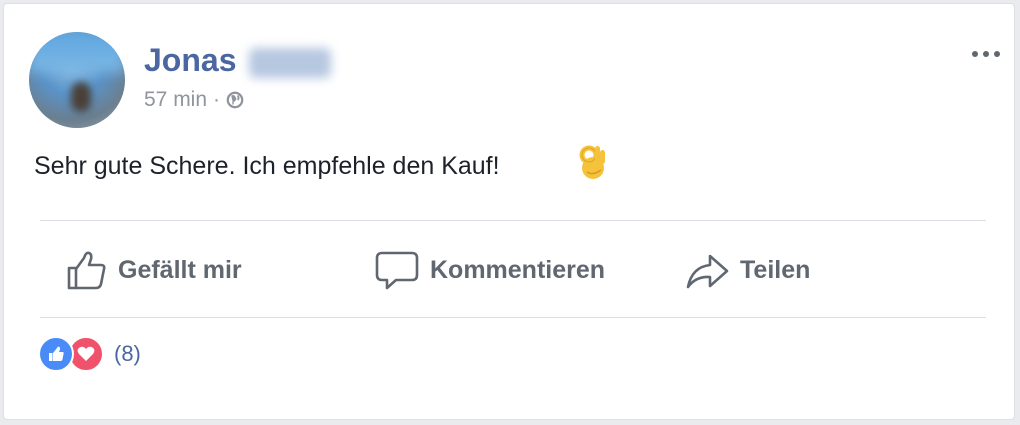  I want to click on share-button: Teilen, so click(747, 270).